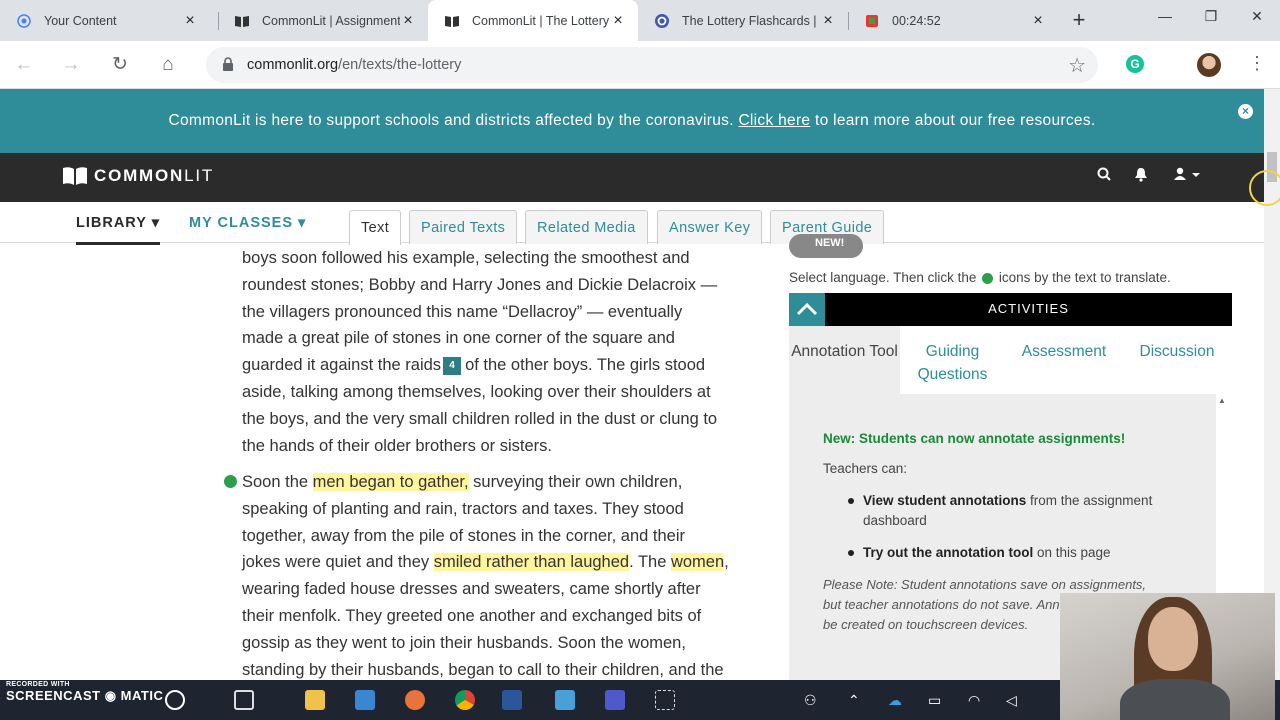 The image size is (1280, 720). Describe the element at coordinates (586, 227) in the screenshot. I see `tab-related-media: Related Media` at that location.